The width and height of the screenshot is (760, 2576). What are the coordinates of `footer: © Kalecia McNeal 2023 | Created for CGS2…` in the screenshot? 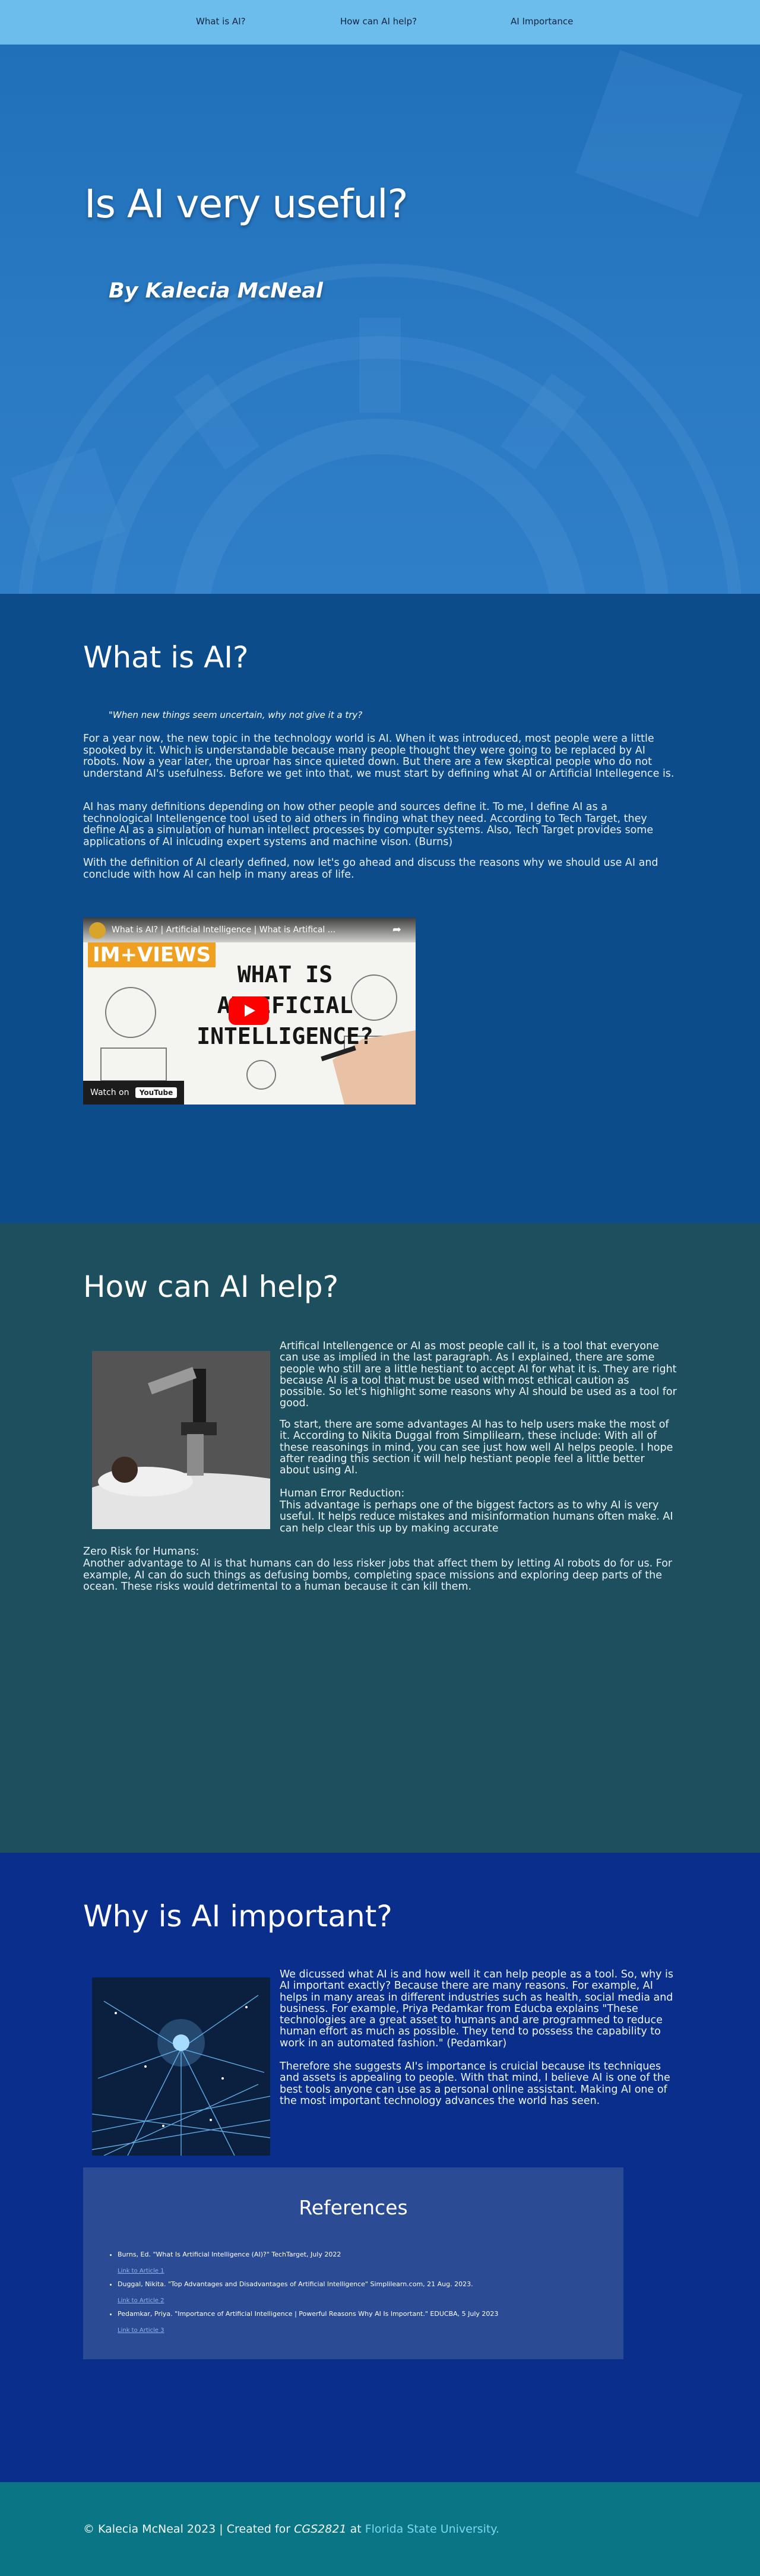 It's located at (380, 2529).